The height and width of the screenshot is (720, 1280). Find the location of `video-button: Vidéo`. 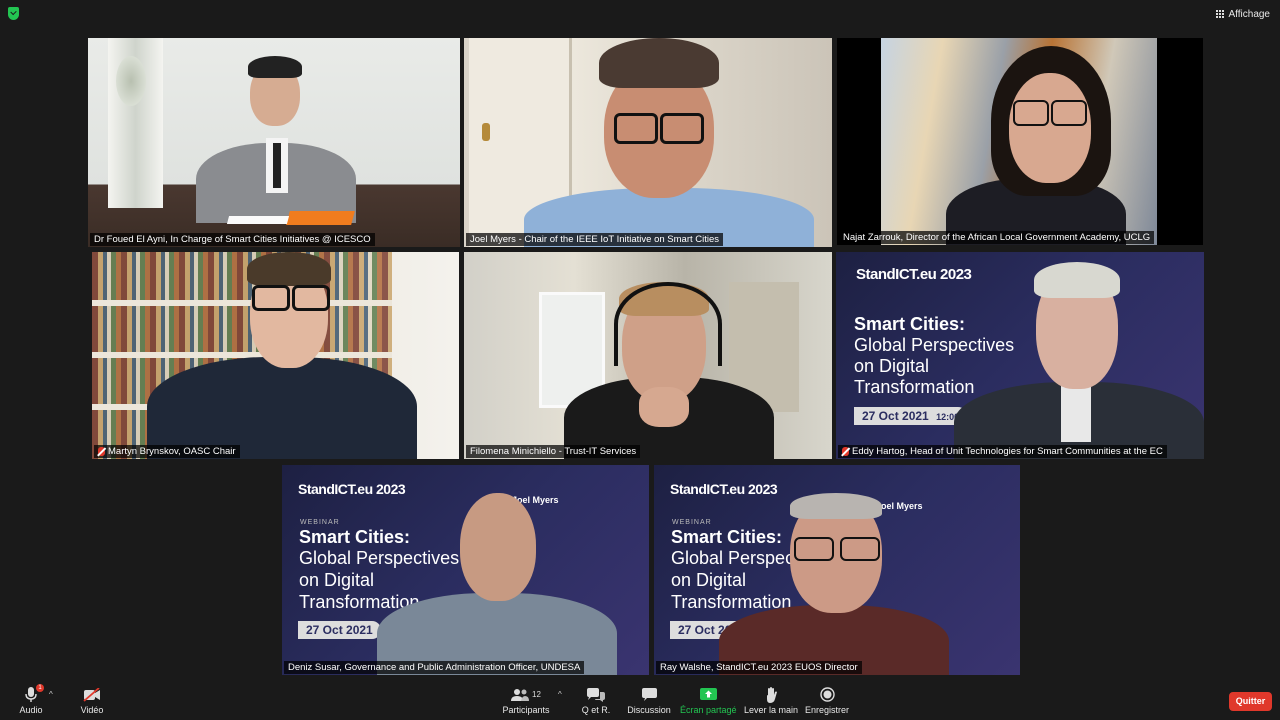

video-button: Vidéo is located at coordinates (92, 700).